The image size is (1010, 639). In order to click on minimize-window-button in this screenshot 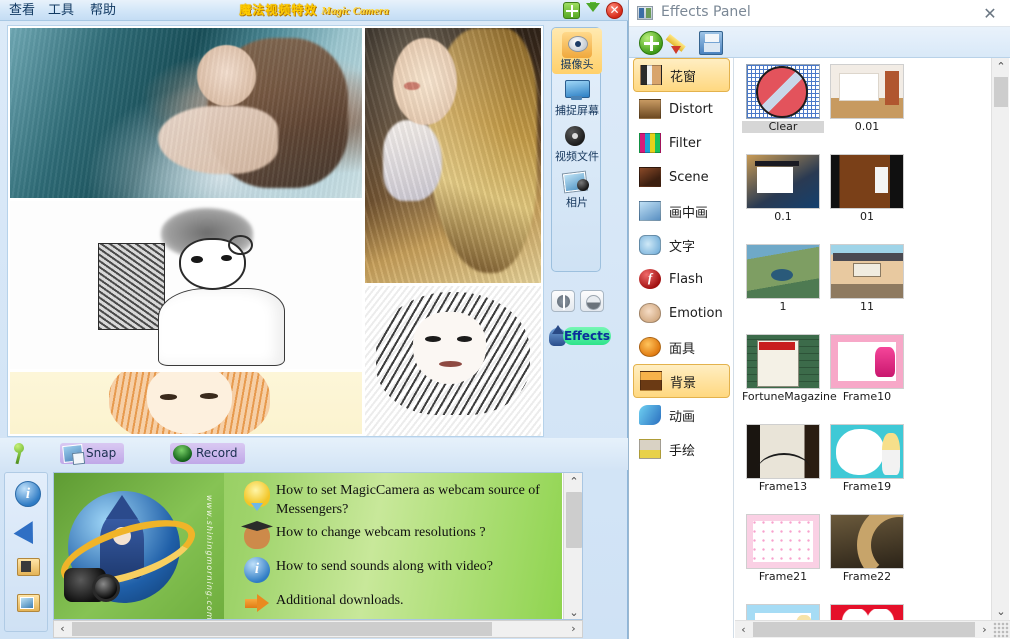, I will do `click(593, 10)`.